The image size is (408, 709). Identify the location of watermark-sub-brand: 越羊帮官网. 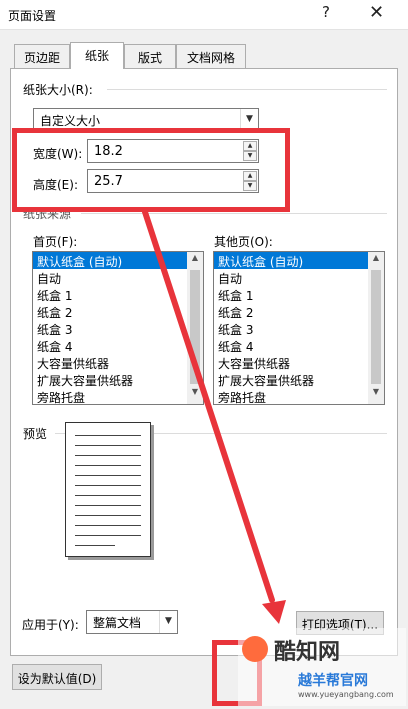
(333, 681).